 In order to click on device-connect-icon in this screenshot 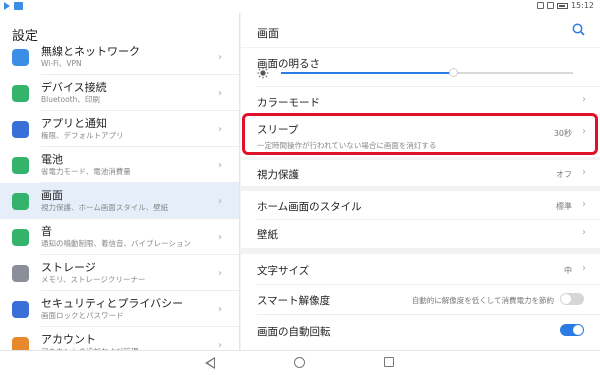, I will do `click(20, 93)`.